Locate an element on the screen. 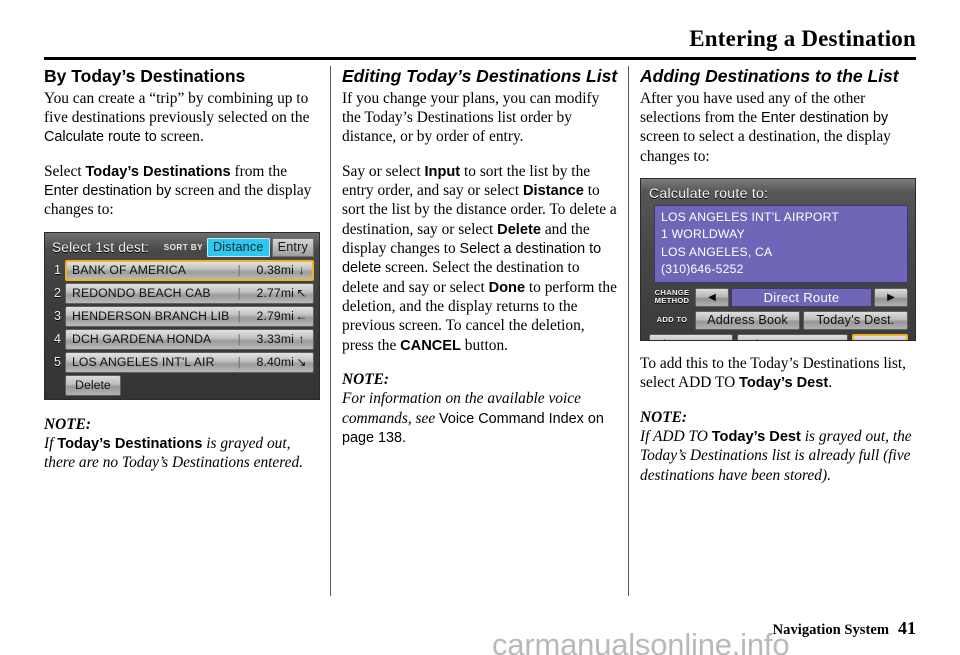  left-heading: By Today’s Destinations is located at coordinates (145, 76).